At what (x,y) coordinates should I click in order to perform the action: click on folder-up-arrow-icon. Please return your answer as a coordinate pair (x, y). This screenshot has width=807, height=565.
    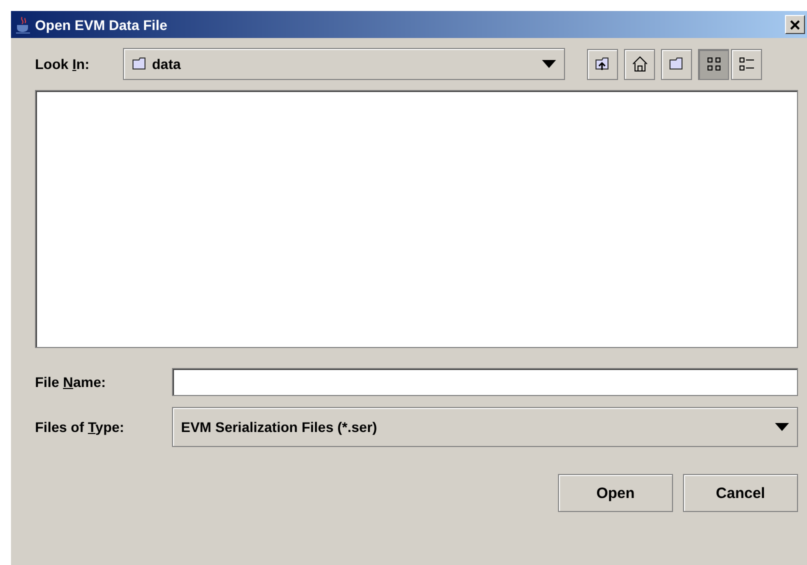
    Looking at the image, I should click on (602, 64).